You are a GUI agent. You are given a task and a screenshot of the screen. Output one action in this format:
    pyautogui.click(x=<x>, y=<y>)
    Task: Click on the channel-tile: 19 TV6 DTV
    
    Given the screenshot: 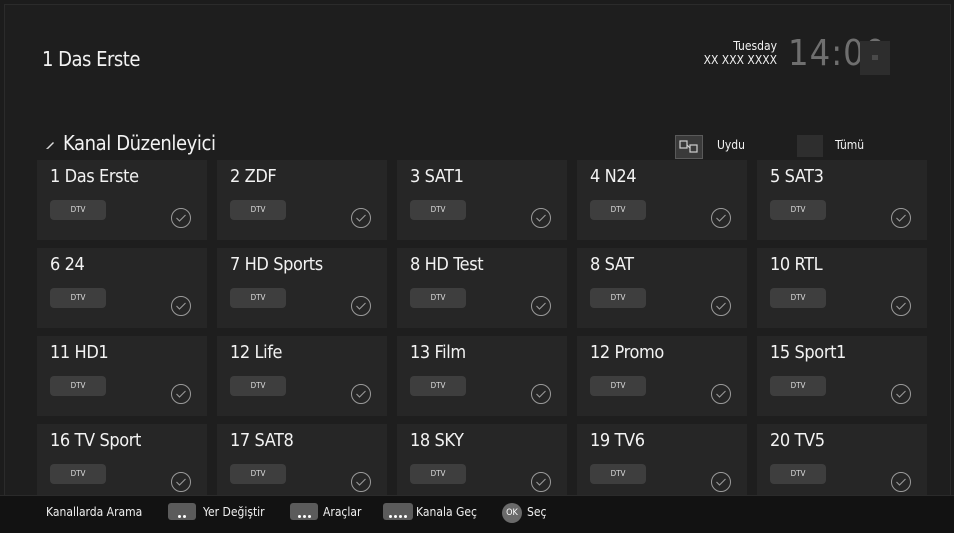 What is the action you would take?
    pyautogui.click(x=662, y=464)
    